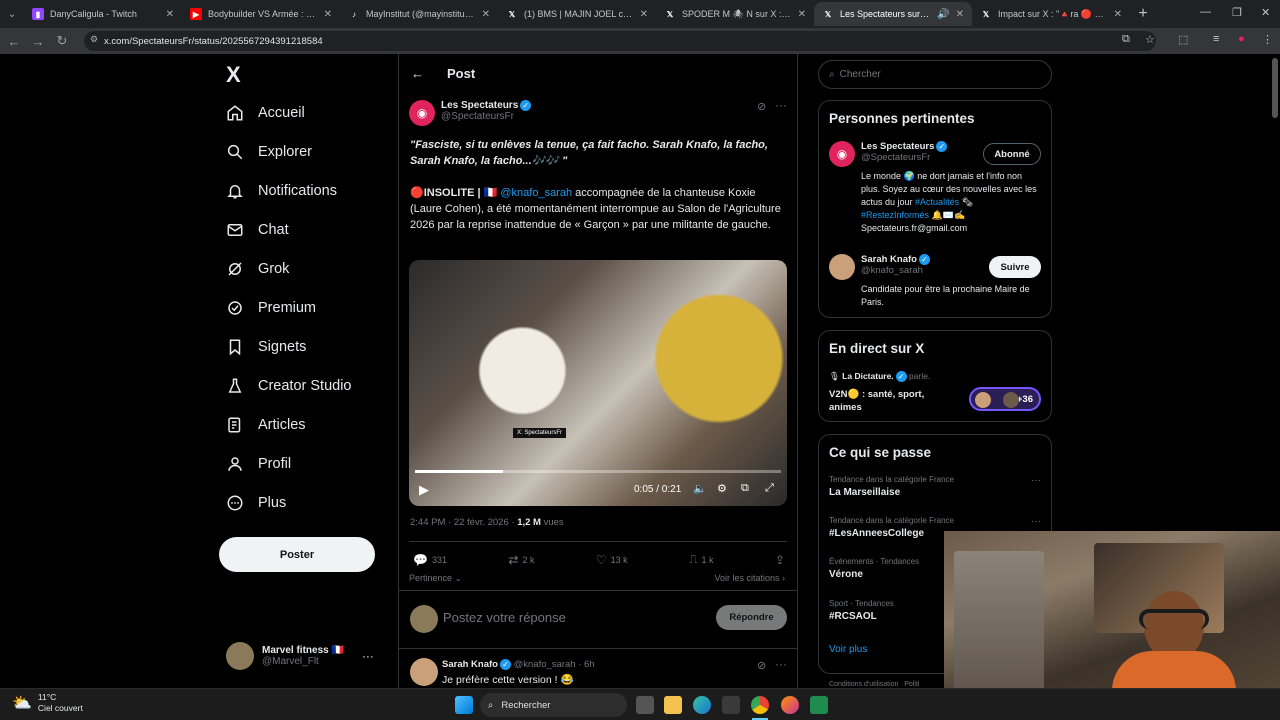  What do you see at coordinates (577, 14) in the screenshot?
I see `browser-tab: 𝕏(1) BMS | MAJIN JOEL cs sur X :✕` at bounding box center [577, 14].